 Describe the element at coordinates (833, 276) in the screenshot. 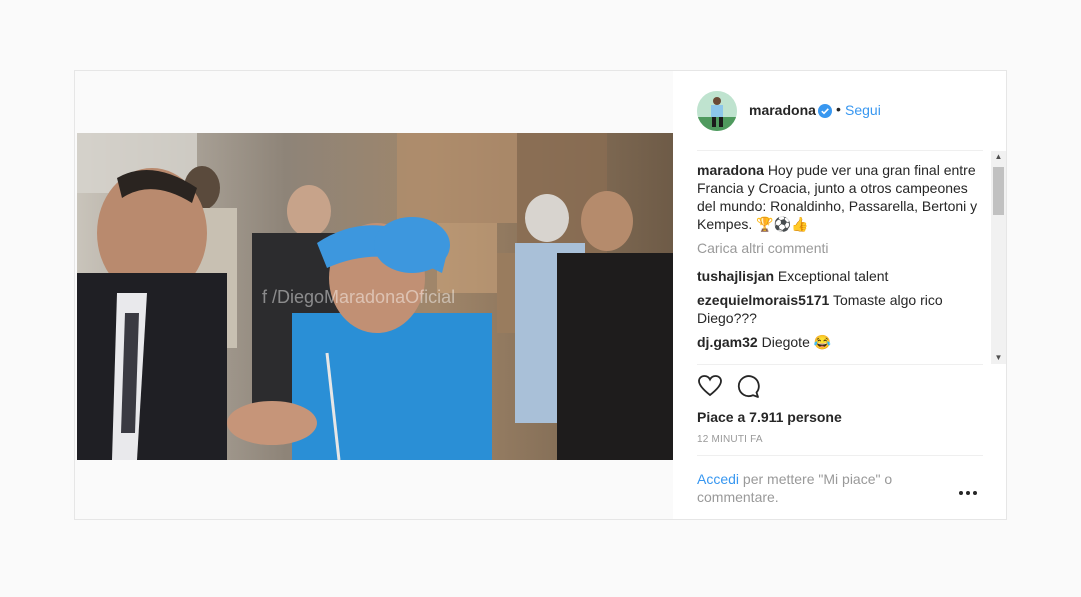

I see `comment-text: Exceptional talent` at that location.